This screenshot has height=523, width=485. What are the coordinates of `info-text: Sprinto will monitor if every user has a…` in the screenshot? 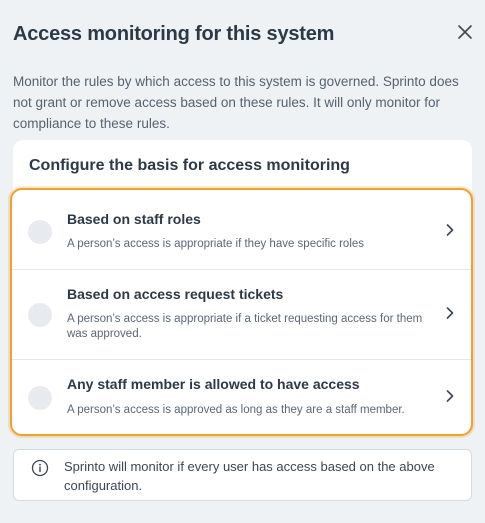 It's located at (249, 476).